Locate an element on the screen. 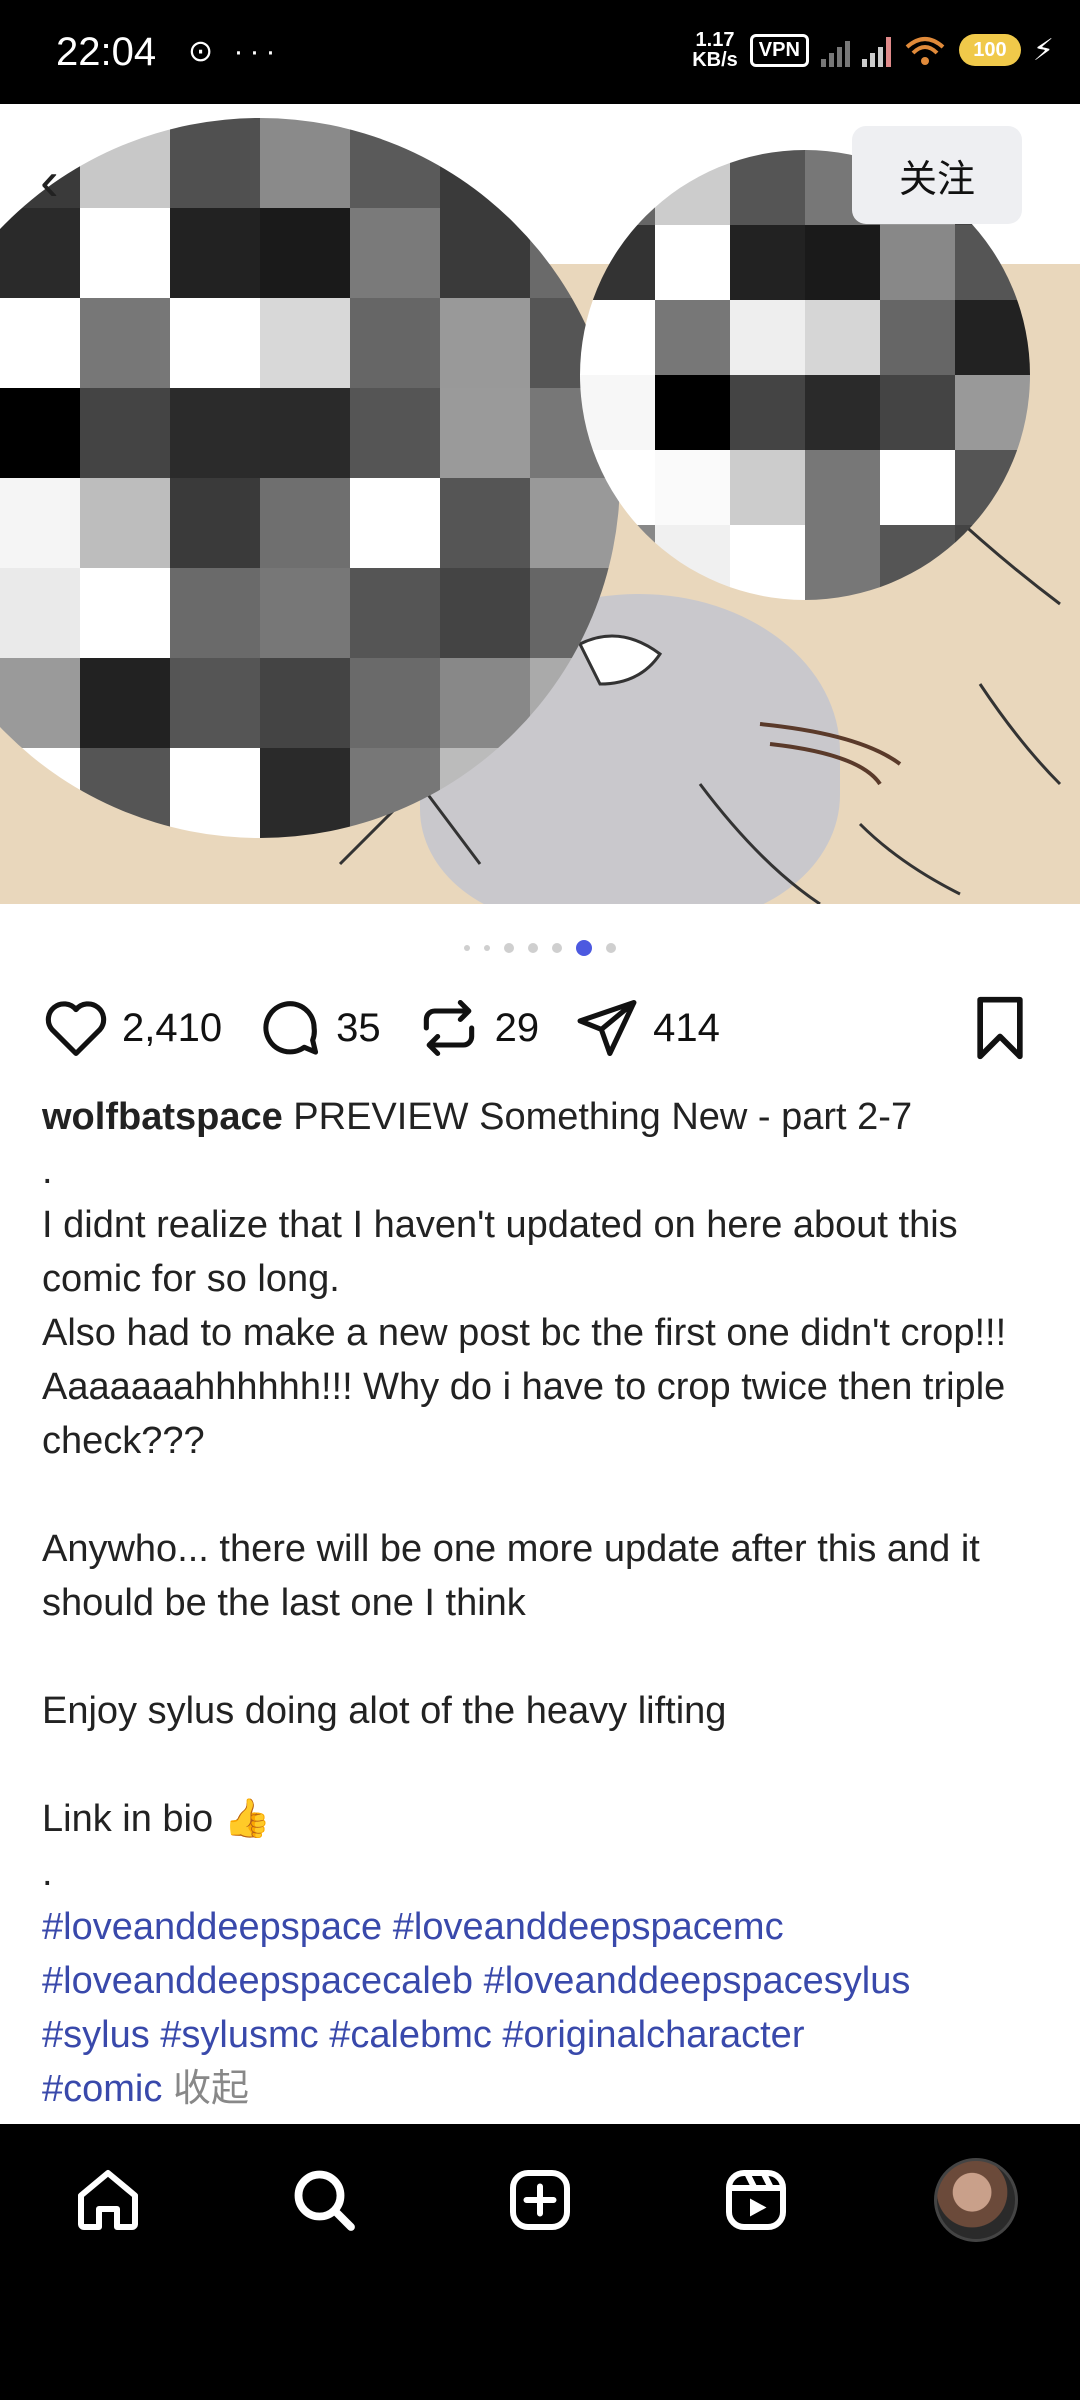  like-button: 2,410 is located at coordinates (132, 1028).